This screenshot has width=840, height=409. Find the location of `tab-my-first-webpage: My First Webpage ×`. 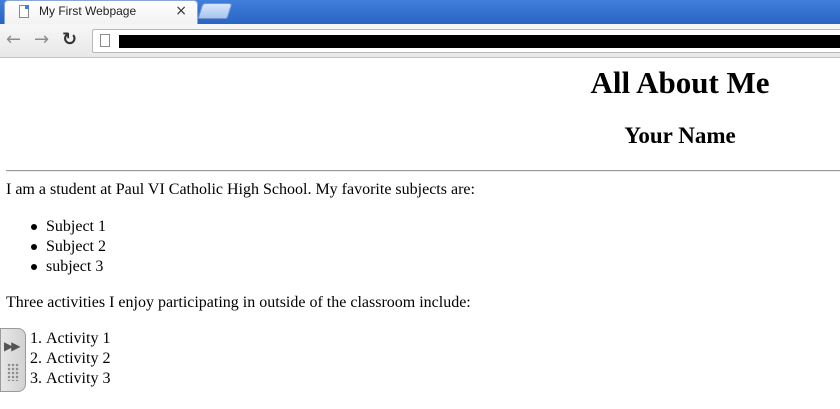

tab-my-first-webpage: My First Webpage × is located at coordinates (101, 12).